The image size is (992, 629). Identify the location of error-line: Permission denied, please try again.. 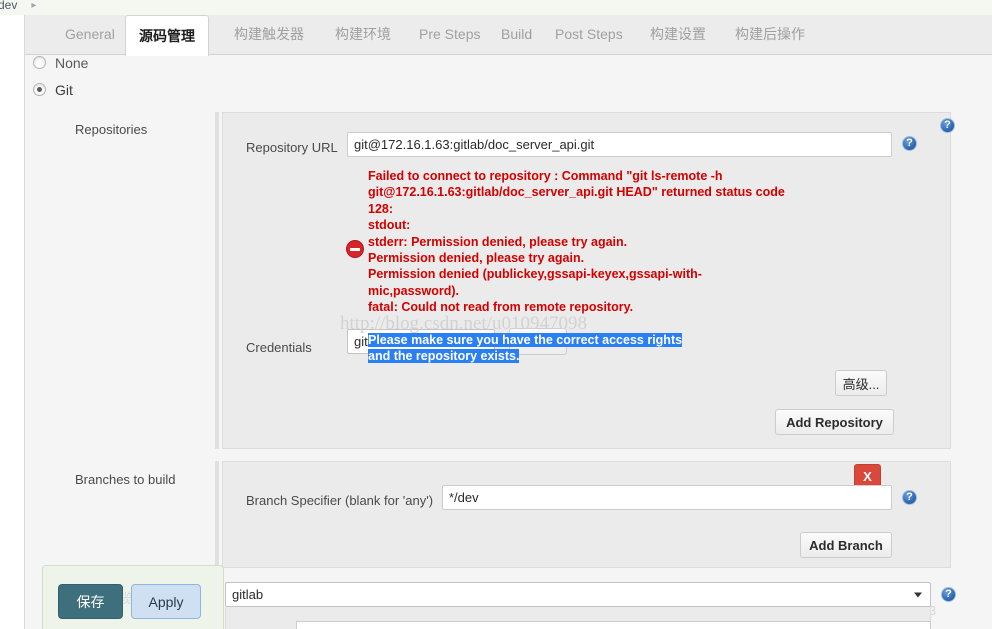
(476, 258).